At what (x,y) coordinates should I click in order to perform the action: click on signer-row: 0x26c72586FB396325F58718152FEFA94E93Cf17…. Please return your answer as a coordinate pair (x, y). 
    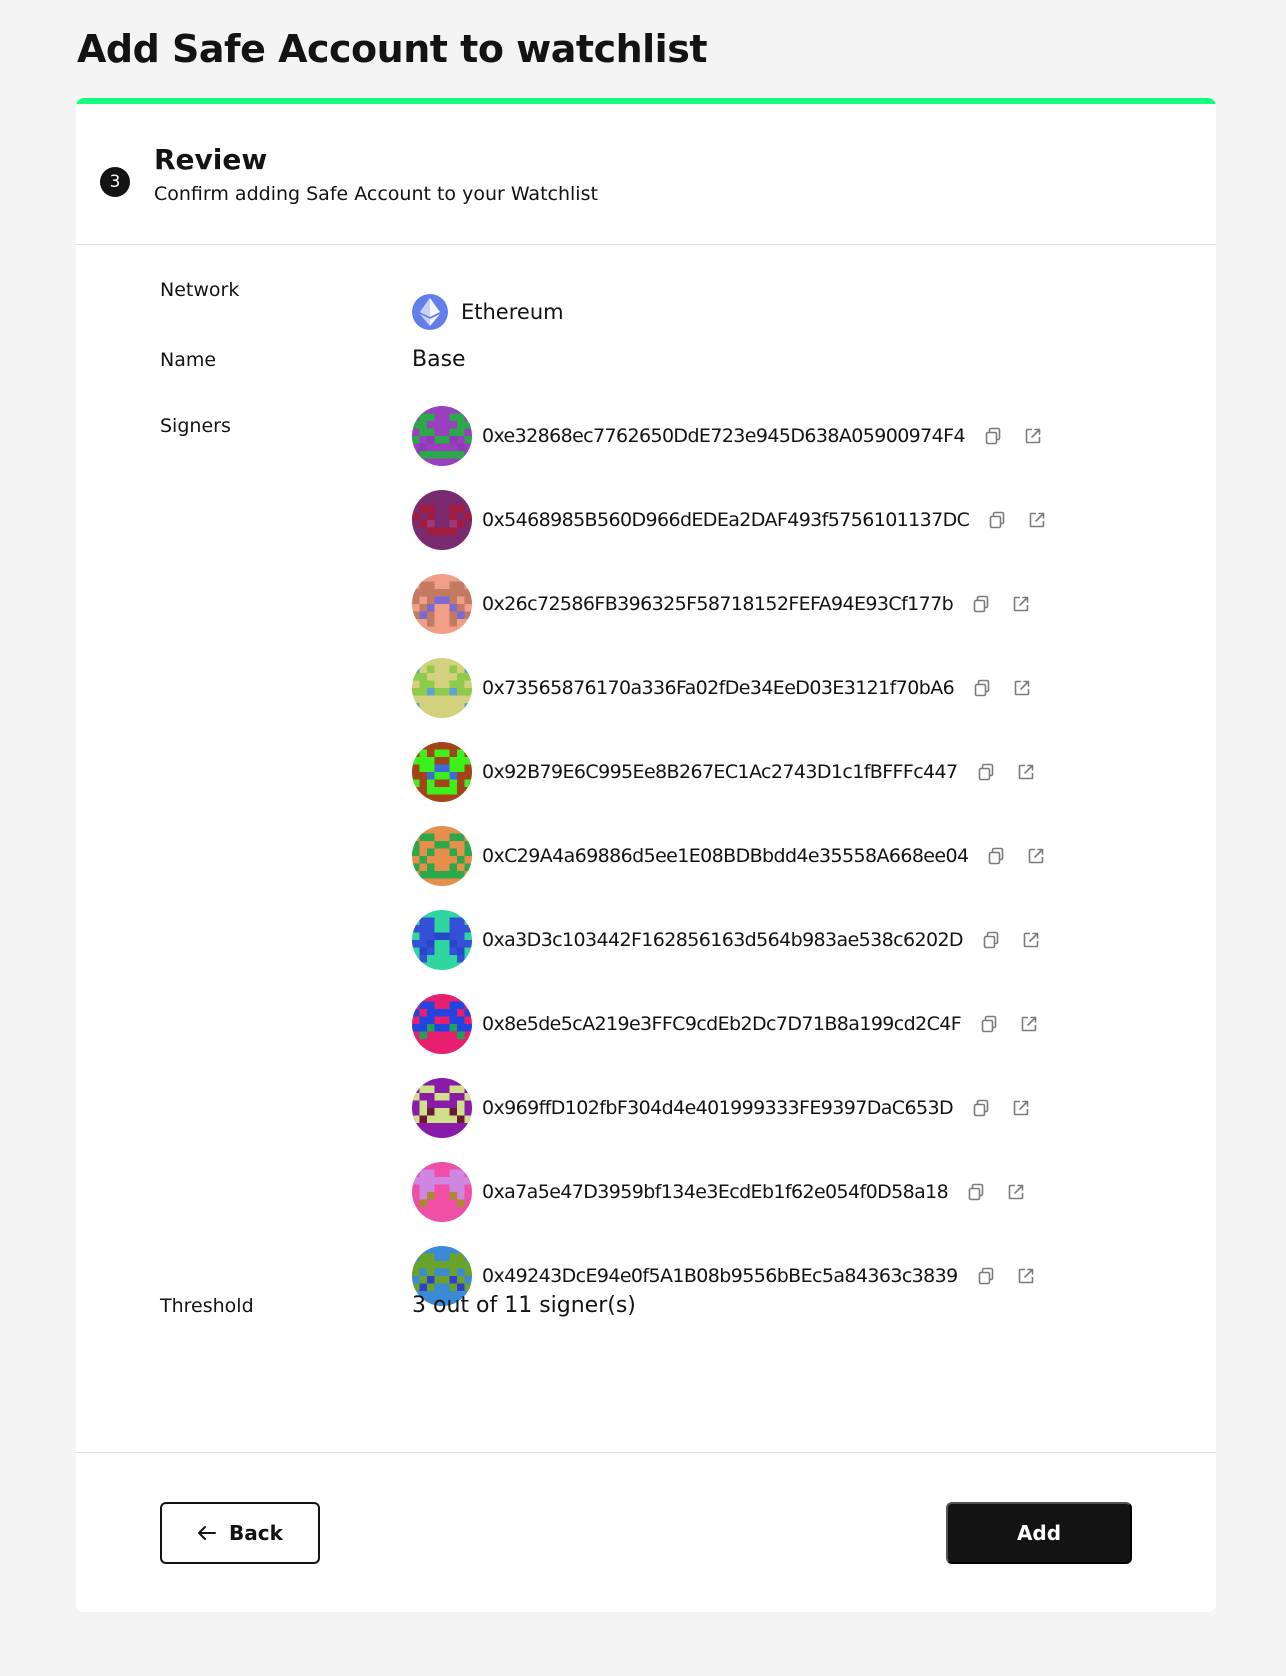
    Looking at the image, I should click on (723, 604).